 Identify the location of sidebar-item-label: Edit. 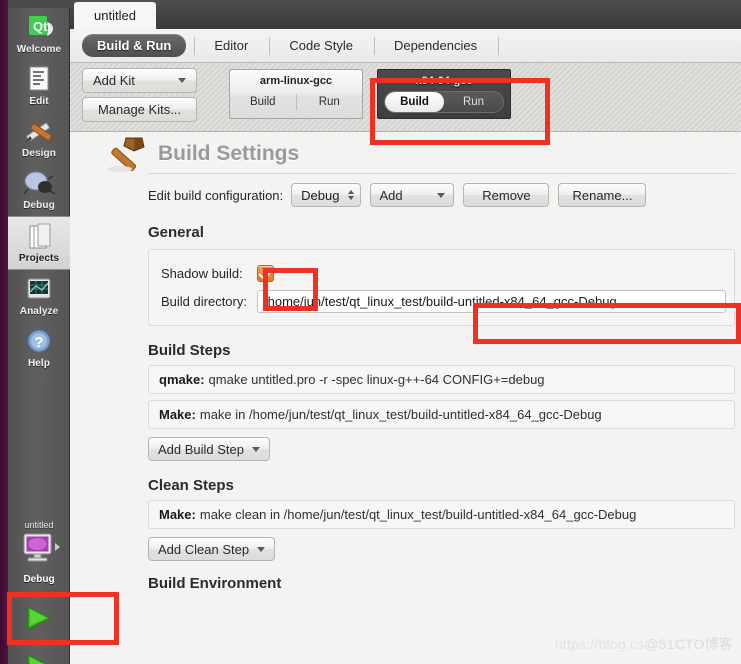
(39, 101).